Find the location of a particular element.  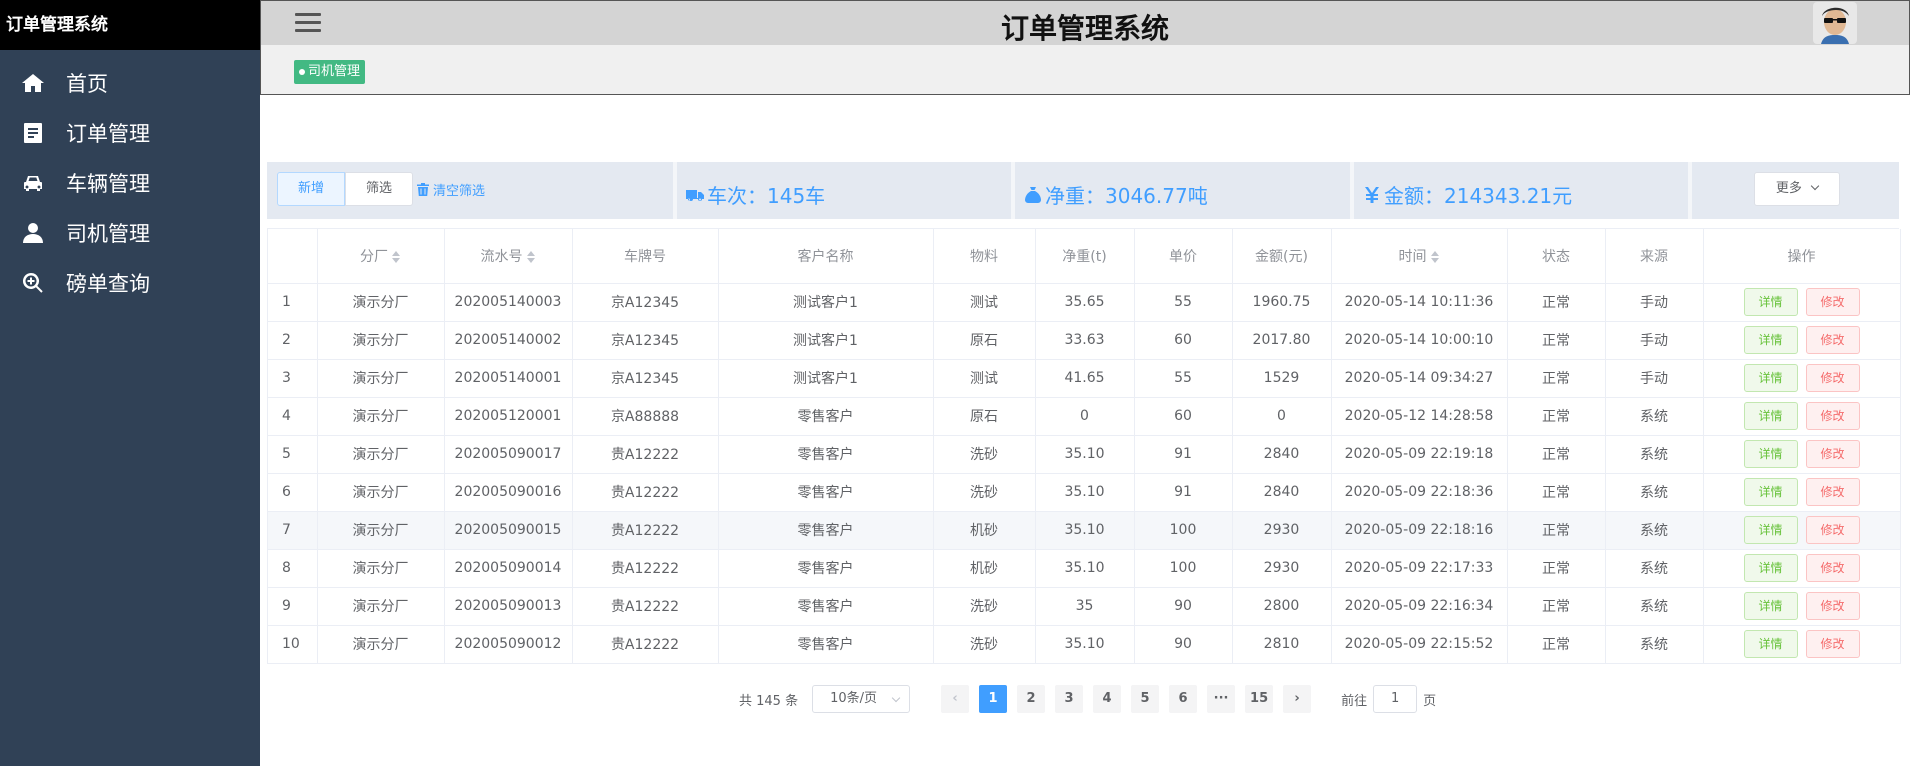

more-pages-button: ··· is located at coordinates (1221, 699).